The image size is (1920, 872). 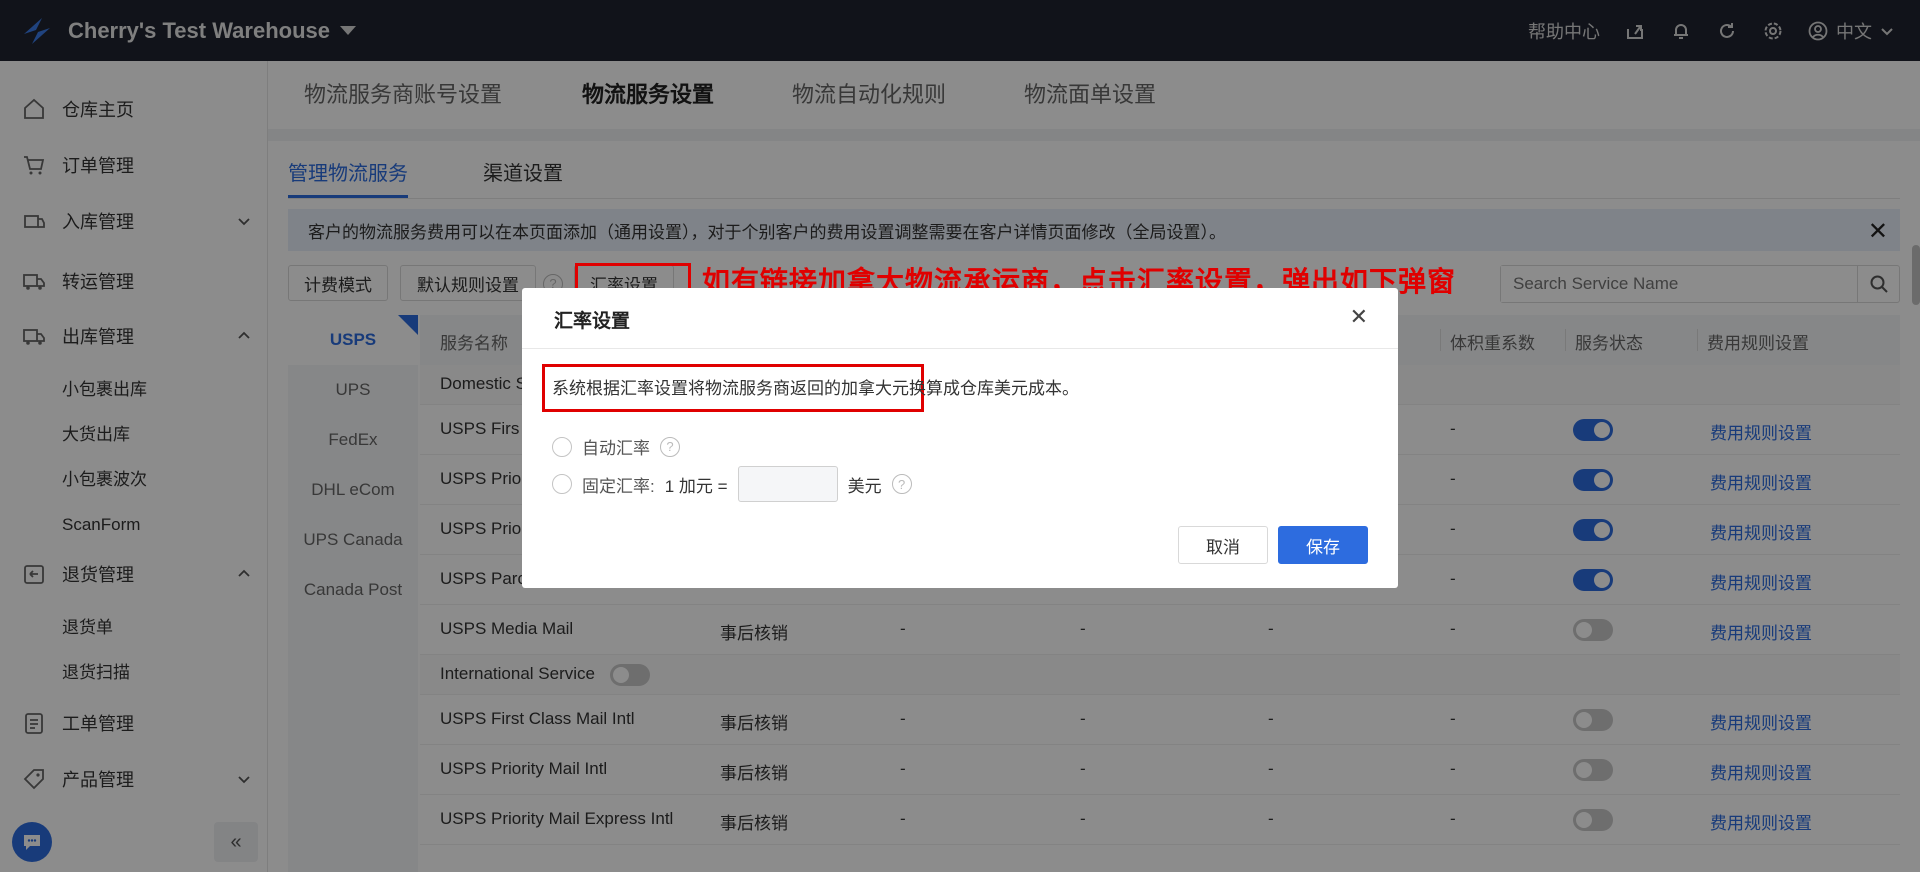 What do you see at coordinates (1359, 317) in the screenshot?
I see `close-icon: ✕` at bounding box center [1359, 317].